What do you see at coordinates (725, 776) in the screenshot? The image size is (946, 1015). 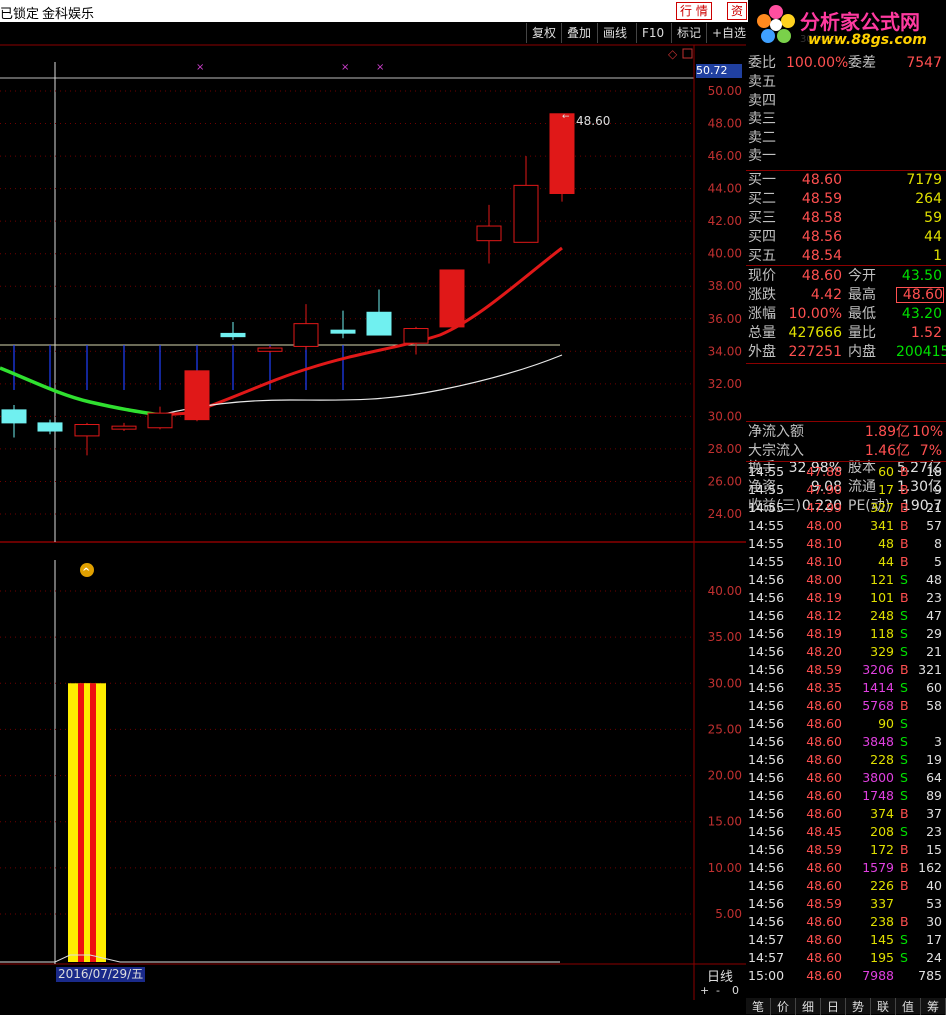 I see `volume-tick-label: 20.00` at bounding box center [725, 776].